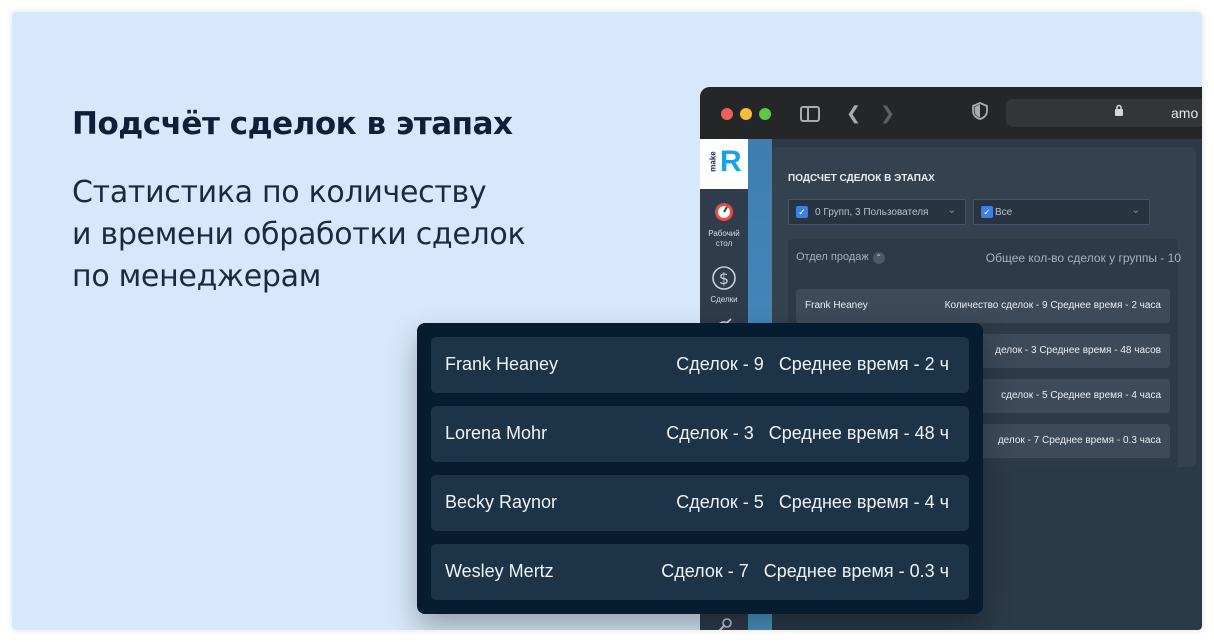  I want to click on logo-prefix: make, so click(713, 161).